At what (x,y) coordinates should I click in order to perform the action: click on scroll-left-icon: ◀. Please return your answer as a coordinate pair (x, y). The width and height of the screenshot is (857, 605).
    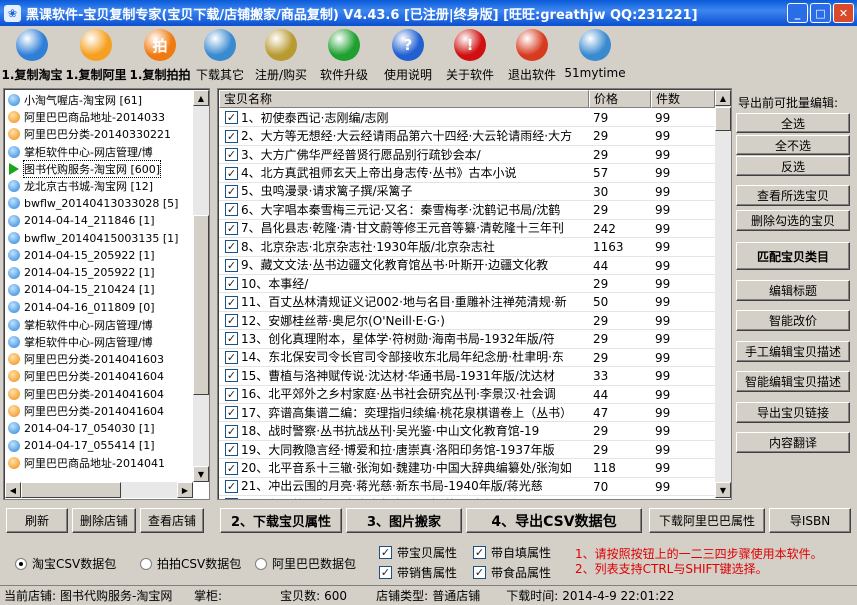
    Looking at the image, I should click on (13, 490).